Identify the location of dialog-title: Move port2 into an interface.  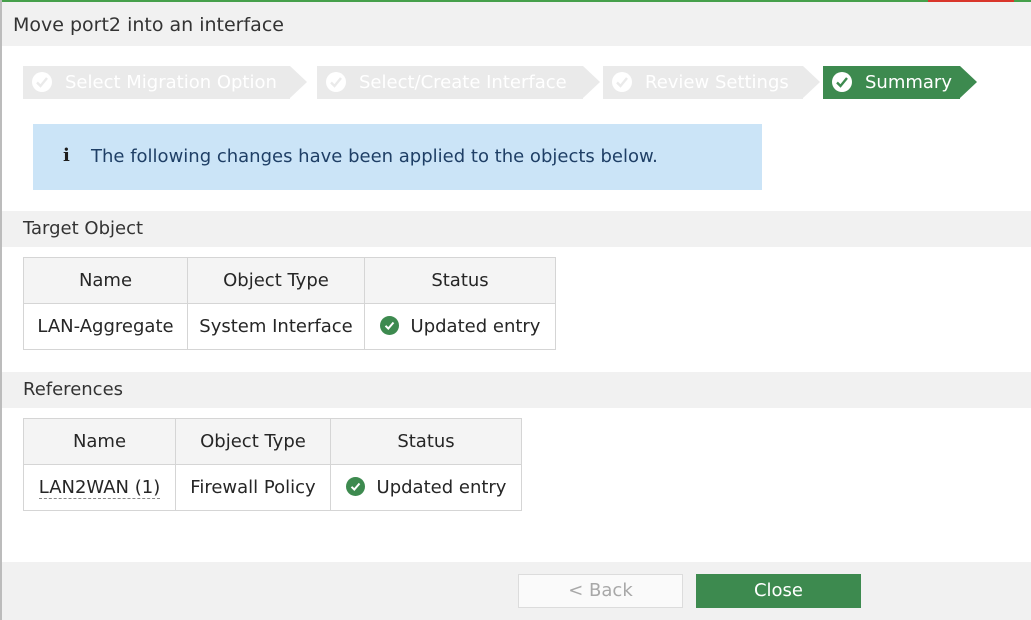
(148, 25).